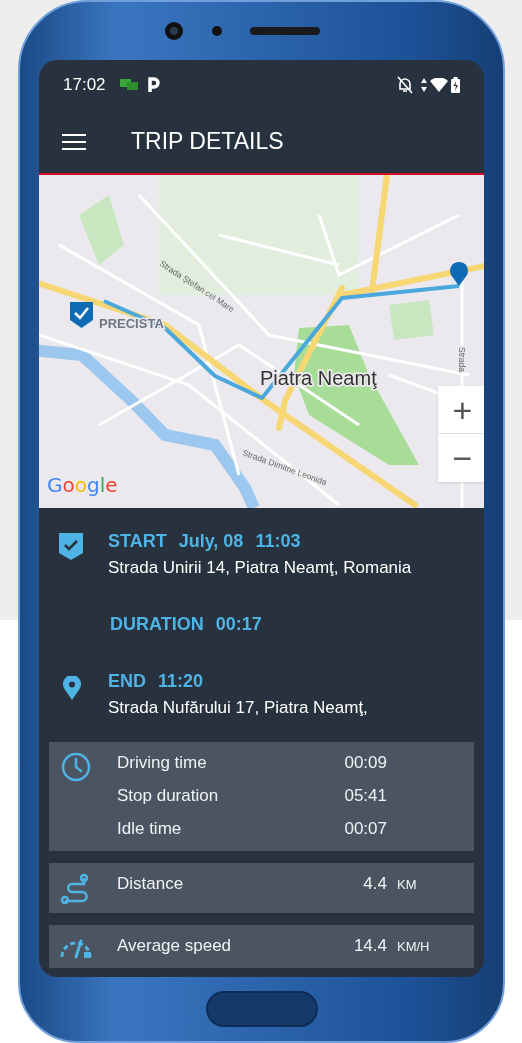 Image resolution: width=522 pixels, height=1043 pixels. Describe the element at coordinates (462, 360) in the screenshot. I see `street-label: Strada` at that location.